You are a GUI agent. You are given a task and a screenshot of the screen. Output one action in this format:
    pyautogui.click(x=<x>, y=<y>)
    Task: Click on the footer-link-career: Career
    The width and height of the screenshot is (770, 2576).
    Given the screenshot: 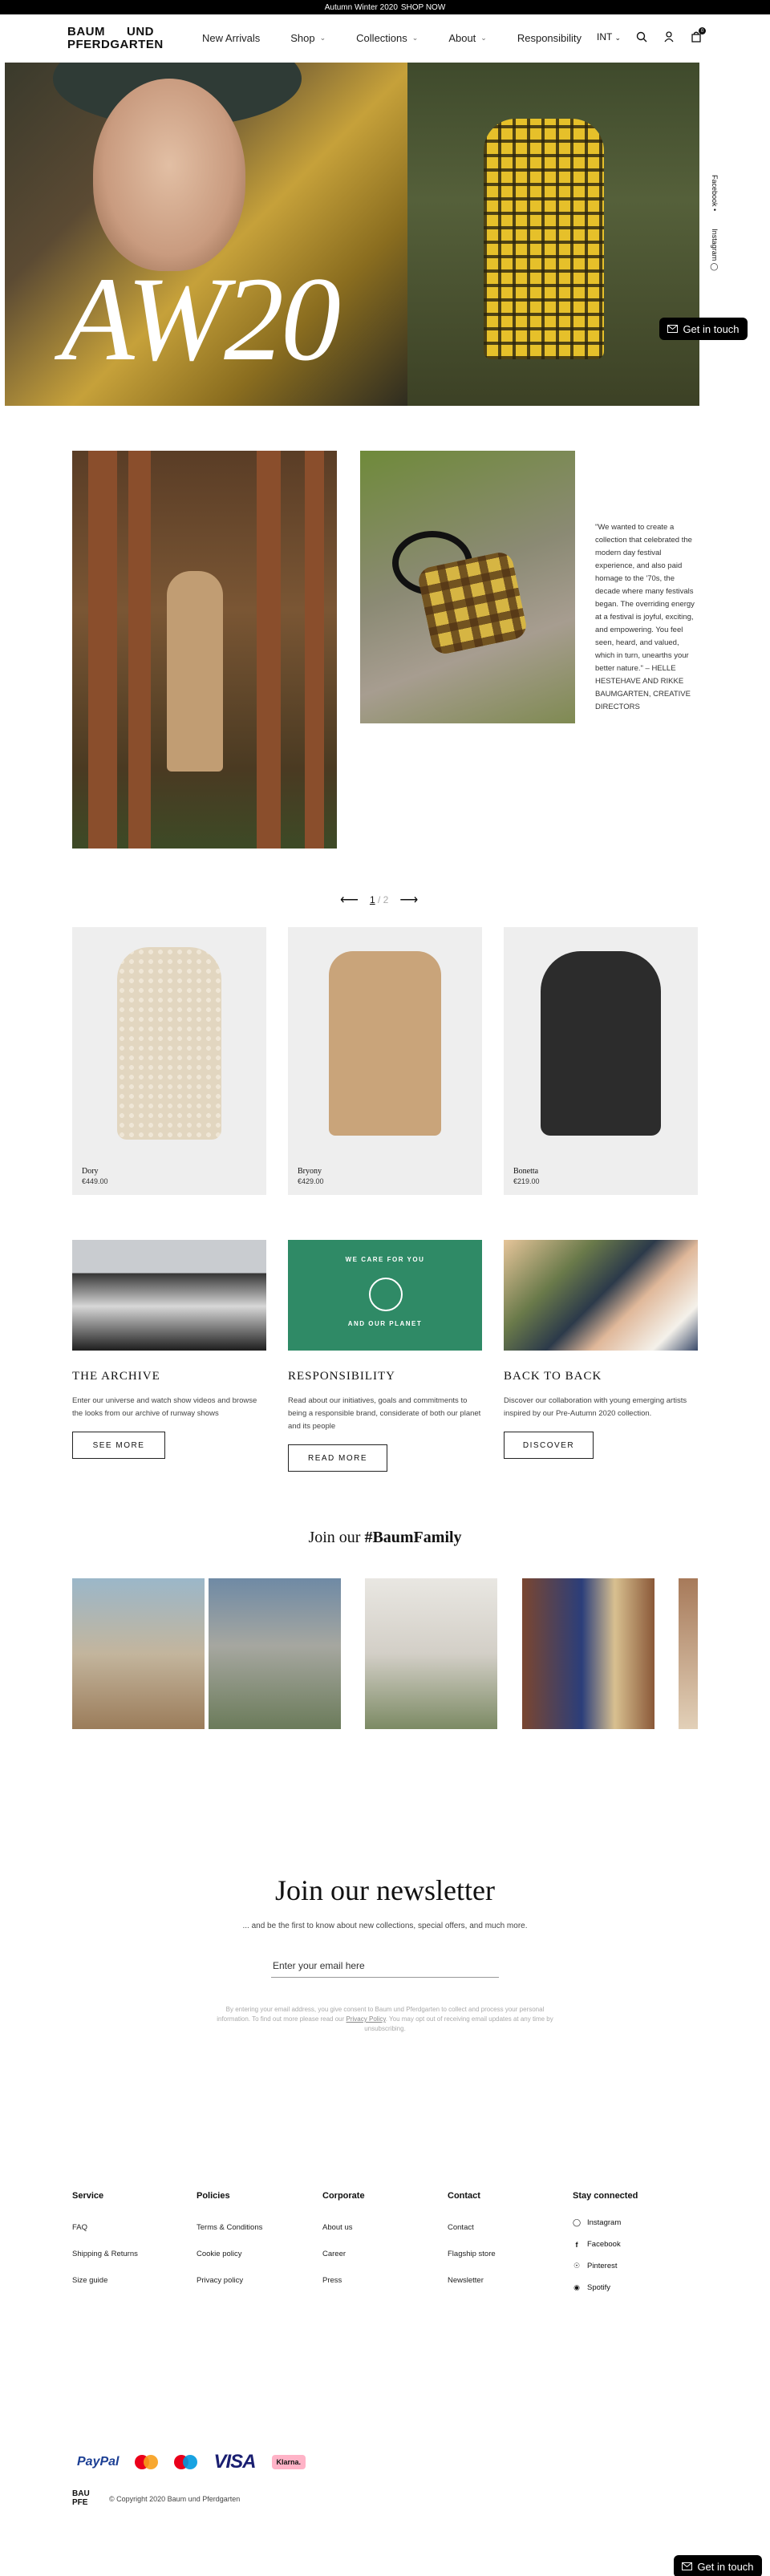 What is the action you would take?
    pyautogui.click(x=343, y=2254)
    